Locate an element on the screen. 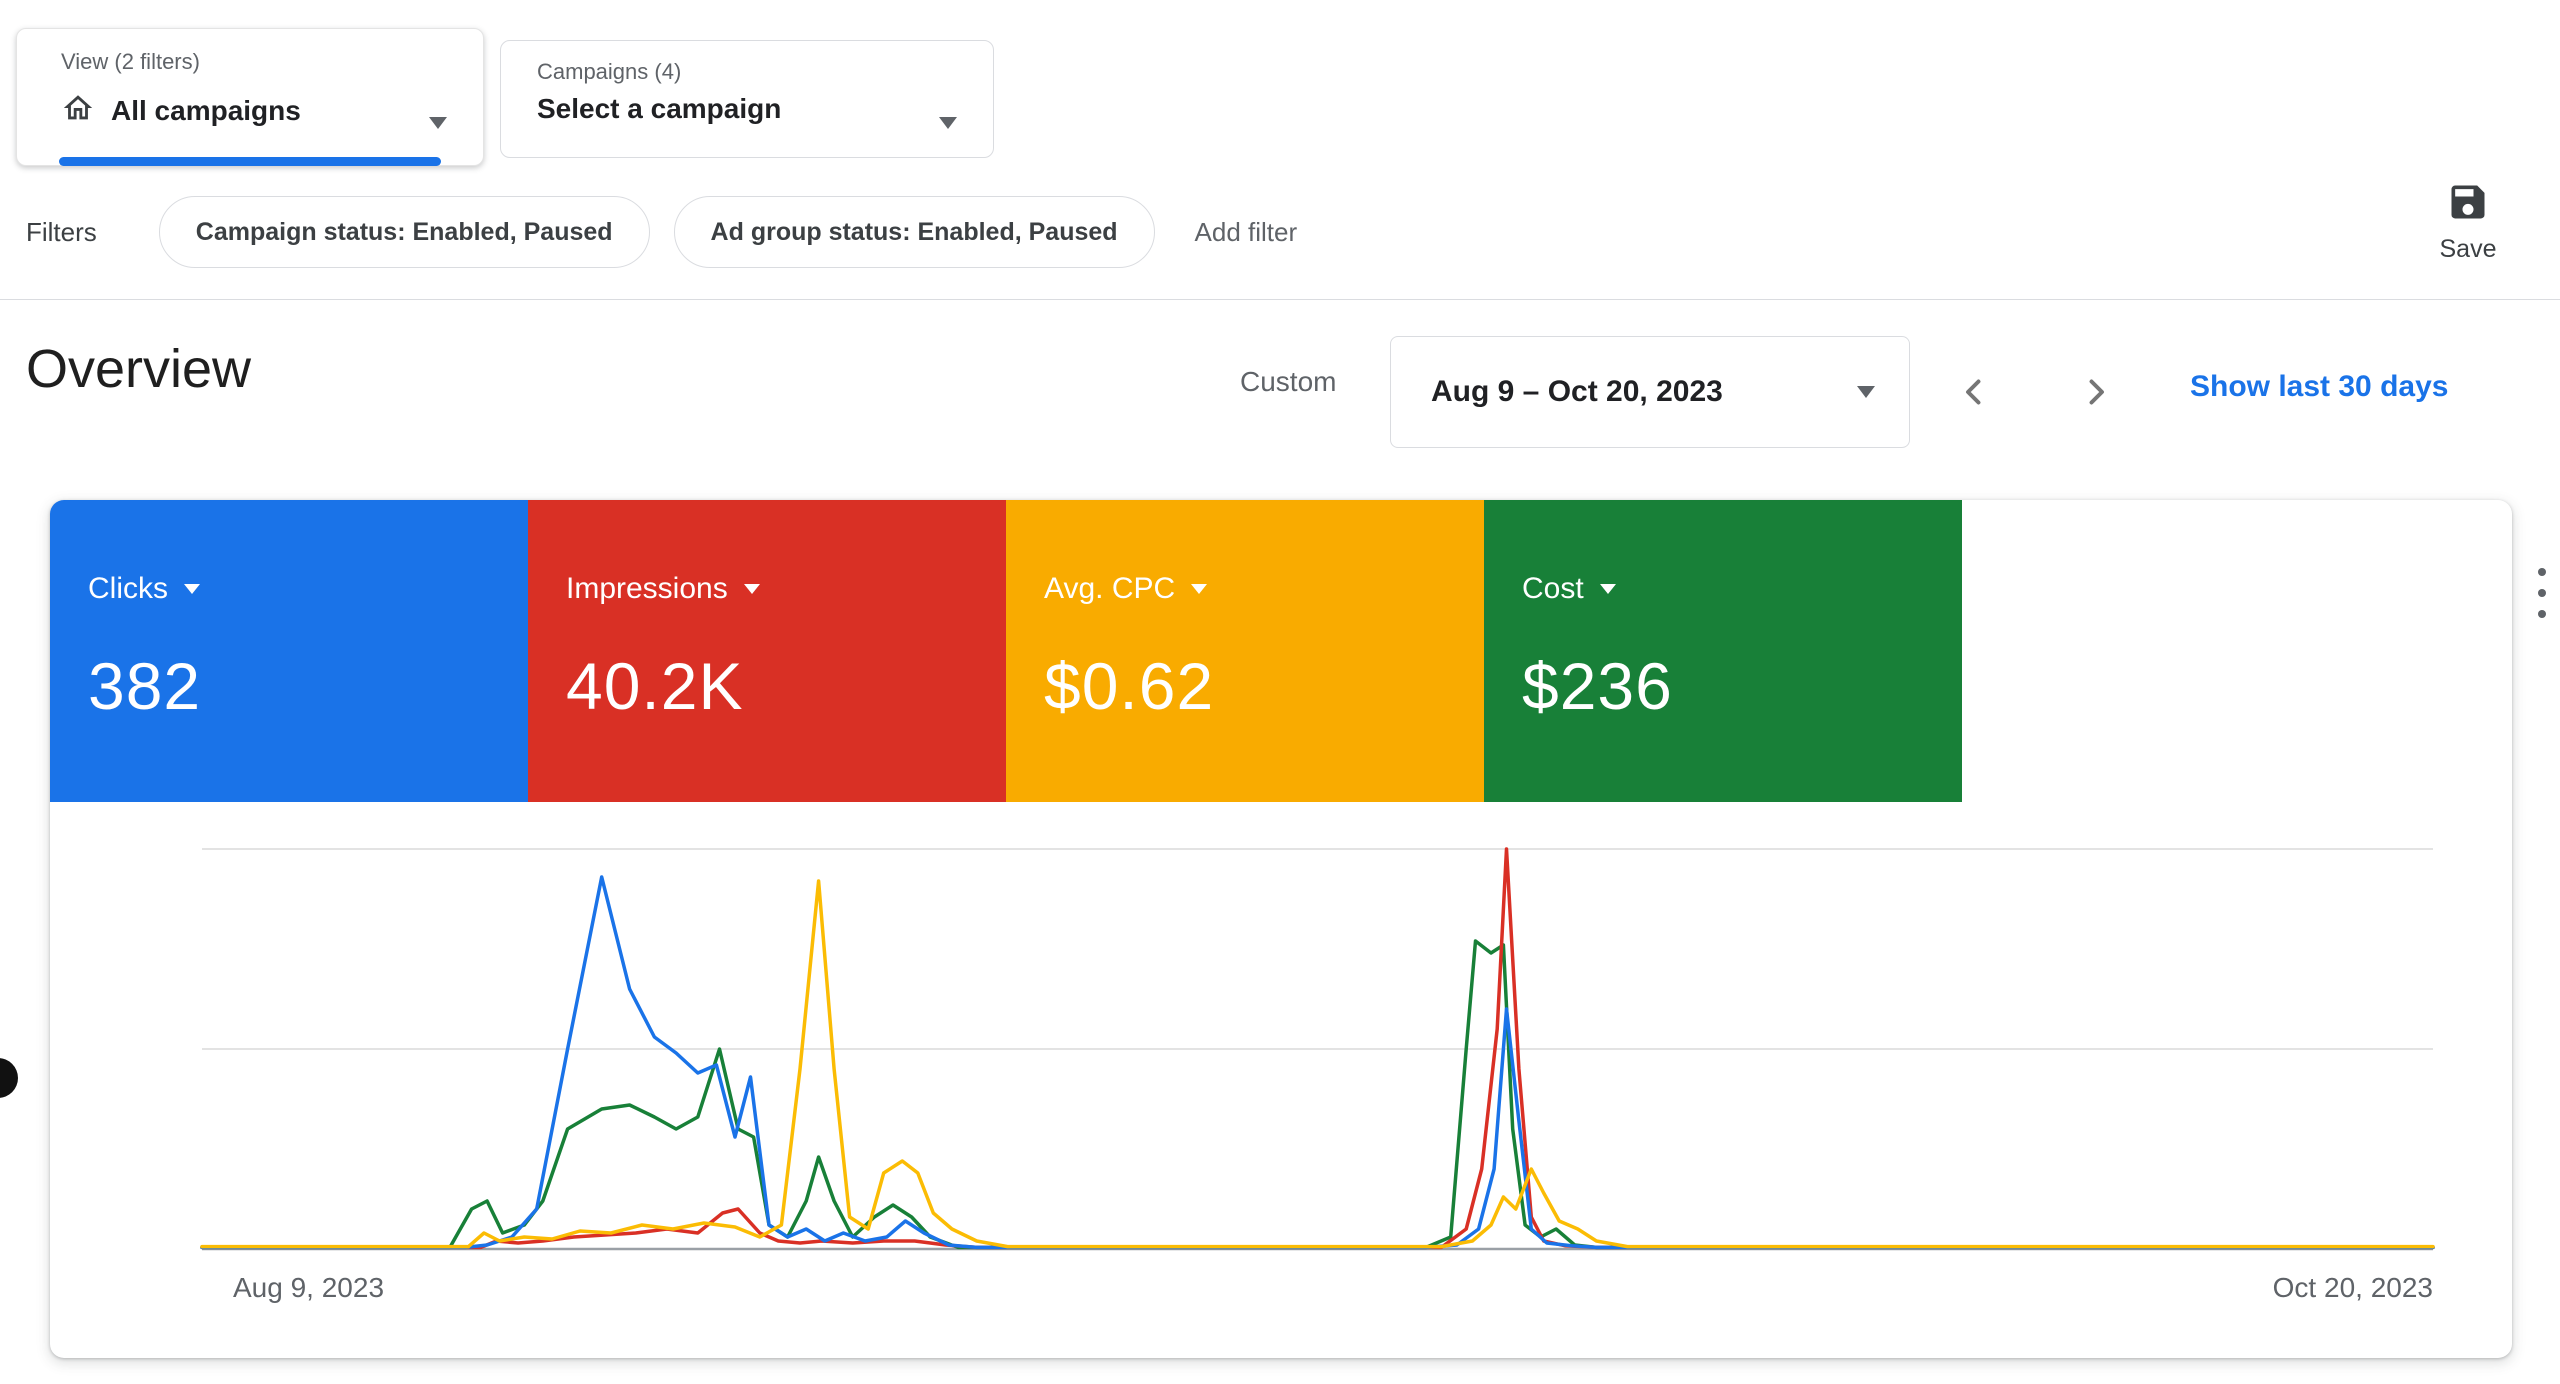 The height and width of the screenshot is (1384, 2560). chevron-right-icon is located at coordinates (2096, 392).